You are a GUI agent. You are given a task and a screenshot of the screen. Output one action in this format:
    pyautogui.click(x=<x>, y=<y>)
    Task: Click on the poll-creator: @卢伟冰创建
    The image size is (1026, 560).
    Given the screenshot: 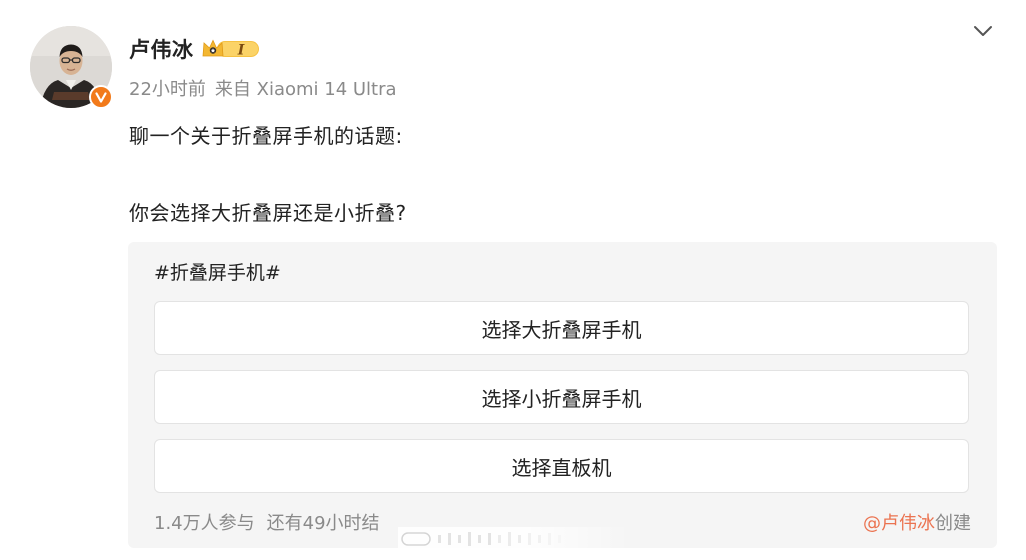 What is the action you would take?
    pyautogui.click(x=917, y=522)
    